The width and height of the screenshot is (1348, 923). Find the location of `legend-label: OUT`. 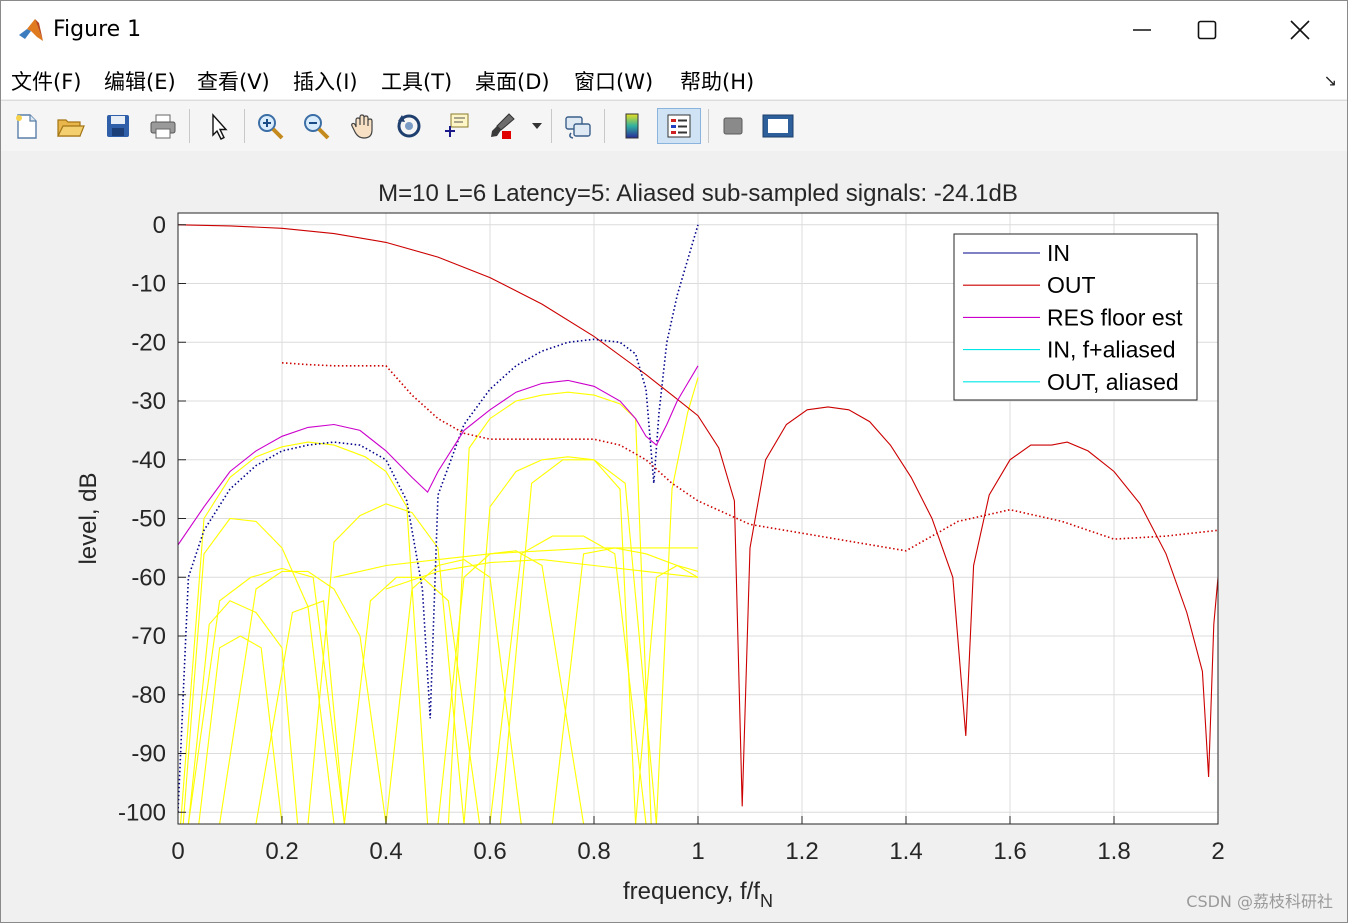

legend-label: OUT is located at coordinates (1071, 285).